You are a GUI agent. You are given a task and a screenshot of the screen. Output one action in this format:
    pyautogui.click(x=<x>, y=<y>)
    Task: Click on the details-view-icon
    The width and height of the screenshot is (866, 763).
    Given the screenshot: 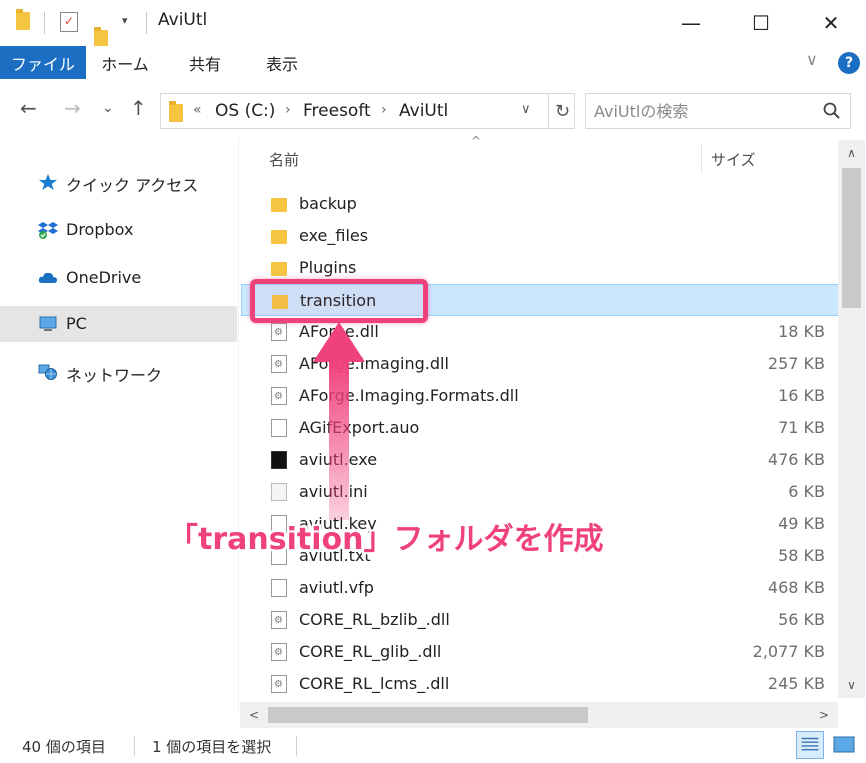 What is the action you would take?
    pyautogui.click(x=810, y=745)
    